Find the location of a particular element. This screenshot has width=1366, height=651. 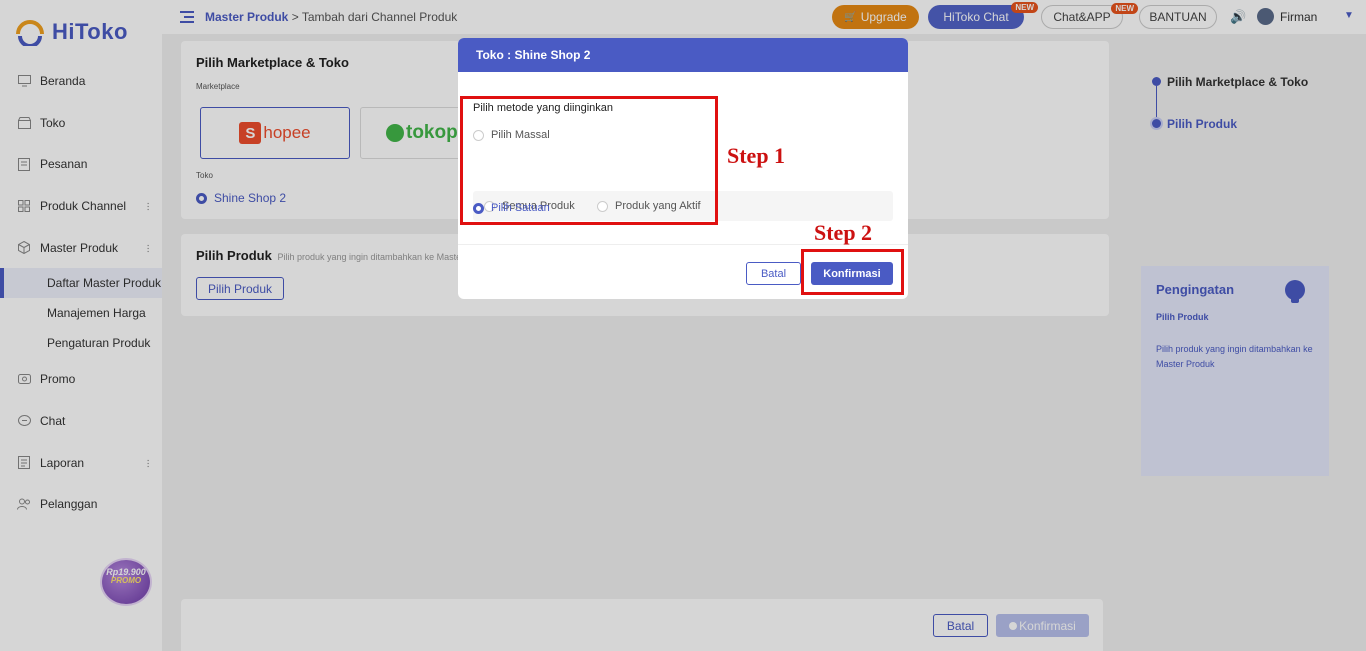

annotation-box-step1 is located at coordinates (589, 160).